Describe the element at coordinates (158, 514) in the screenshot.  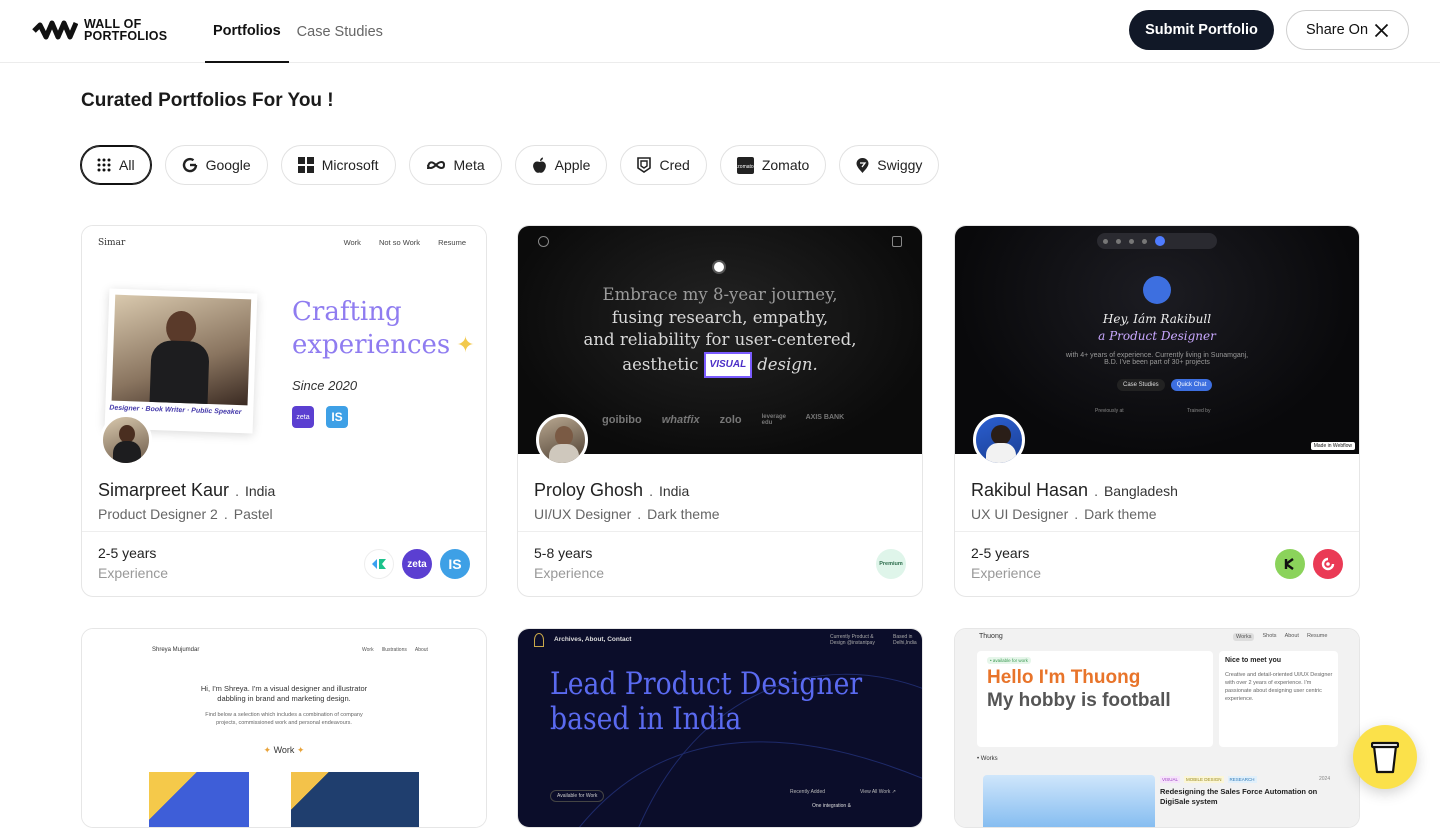
I see `designer-role: Product Designer 2` at that location.